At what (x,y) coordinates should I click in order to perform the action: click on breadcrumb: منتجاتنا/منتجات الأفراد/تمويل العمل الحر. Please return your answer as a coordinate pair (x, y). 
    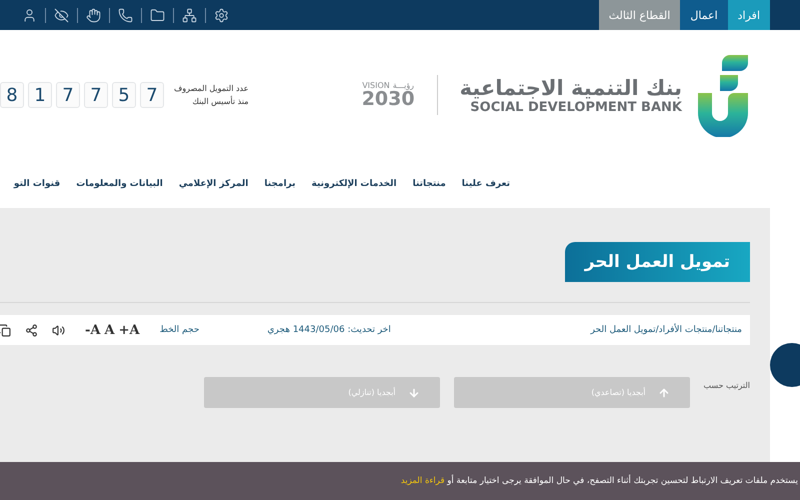
    Looking at the image, I should click on (666, 330).